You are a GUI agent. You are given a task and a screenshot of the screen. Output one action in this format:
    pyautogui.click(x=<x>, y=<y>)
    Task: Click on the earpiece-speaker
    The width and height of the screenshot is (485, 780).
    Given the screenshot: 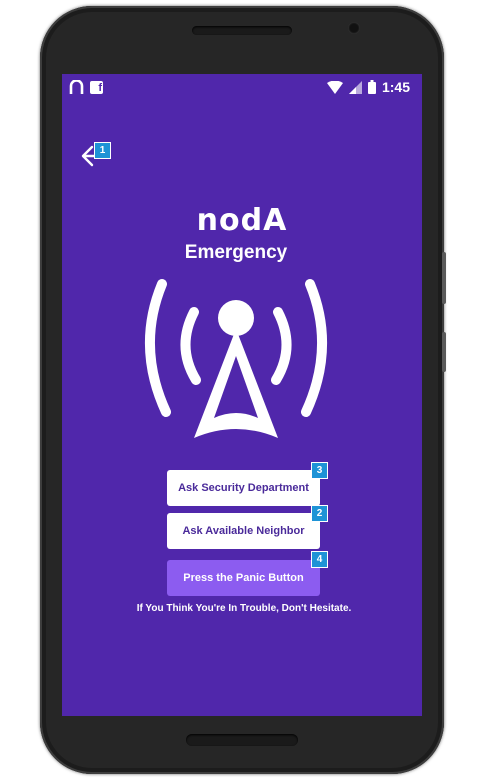 What is the action you would take?
    pyautogui.click(x=242, y=30)
    